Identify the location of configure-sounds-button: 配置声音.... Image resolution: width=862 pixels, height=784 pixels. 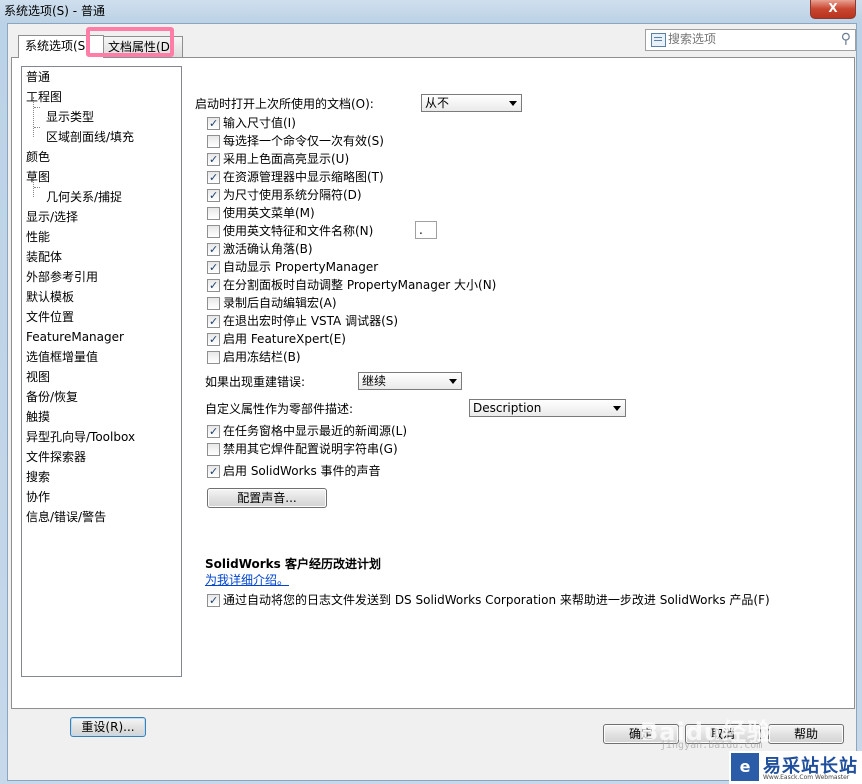
(267, 498).